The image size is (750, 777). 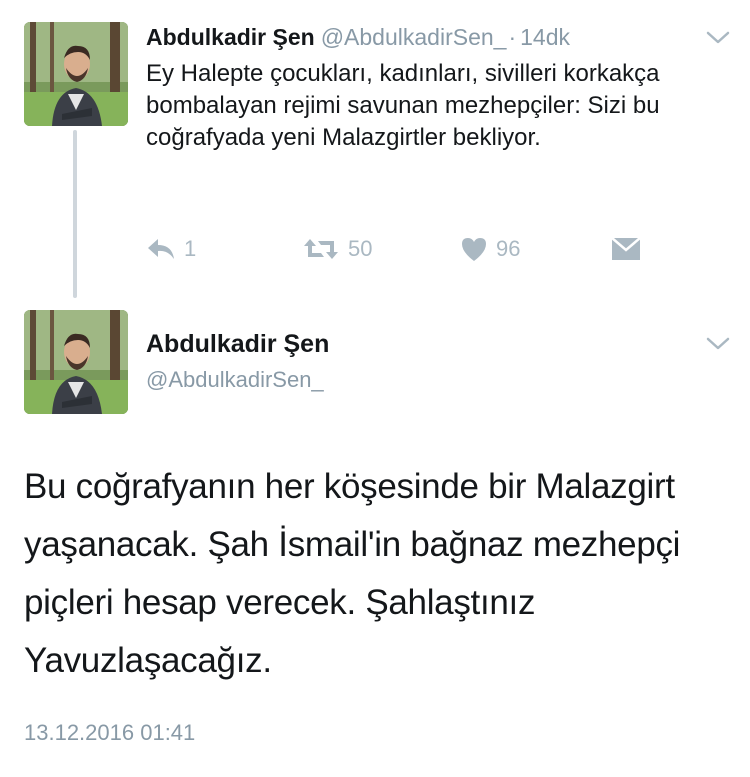 I want to click on retweet-button: 50, so click(x=337, y=249).